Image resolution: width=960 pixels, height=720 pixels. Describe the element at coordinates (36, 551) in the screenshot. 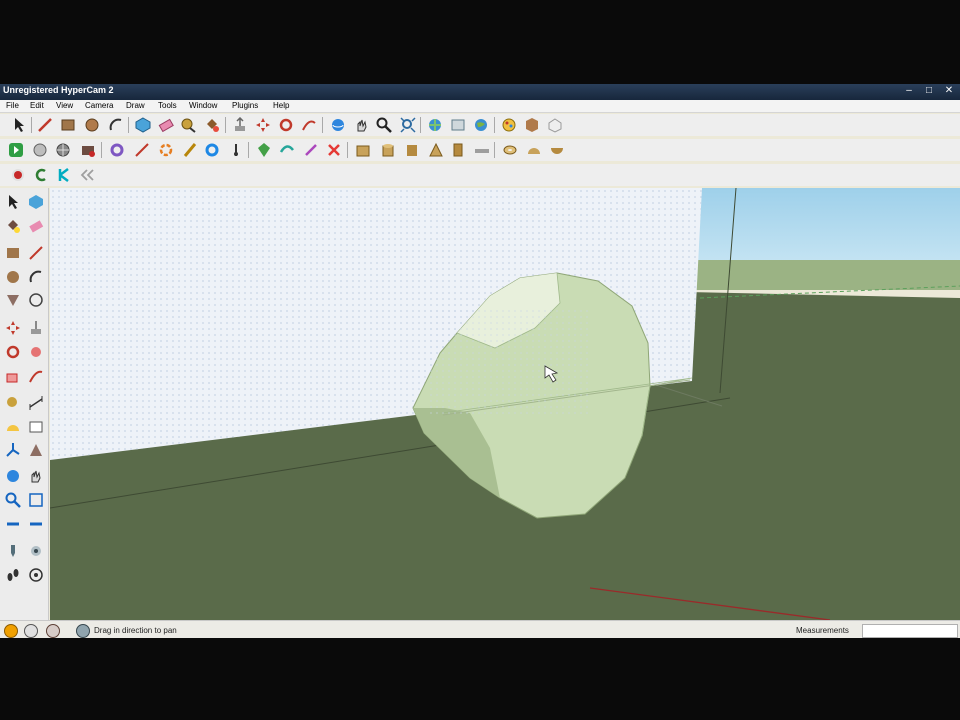

I see `look-around-side-icon` at that location.